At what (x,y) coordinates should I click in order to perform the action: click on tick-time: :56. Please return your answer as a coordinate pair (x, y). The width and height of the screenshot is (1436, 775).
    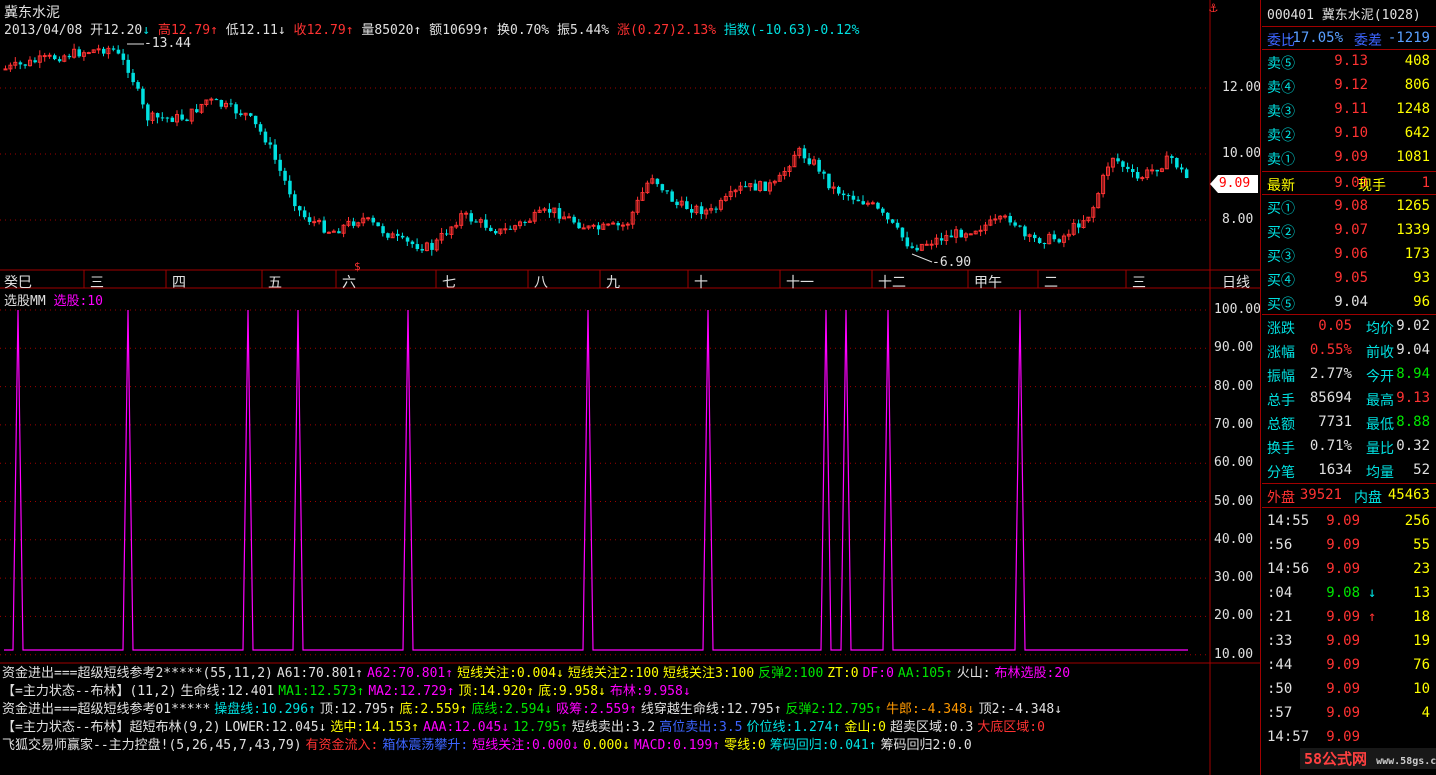
    Looking at the image, I should click on (1280, 545).